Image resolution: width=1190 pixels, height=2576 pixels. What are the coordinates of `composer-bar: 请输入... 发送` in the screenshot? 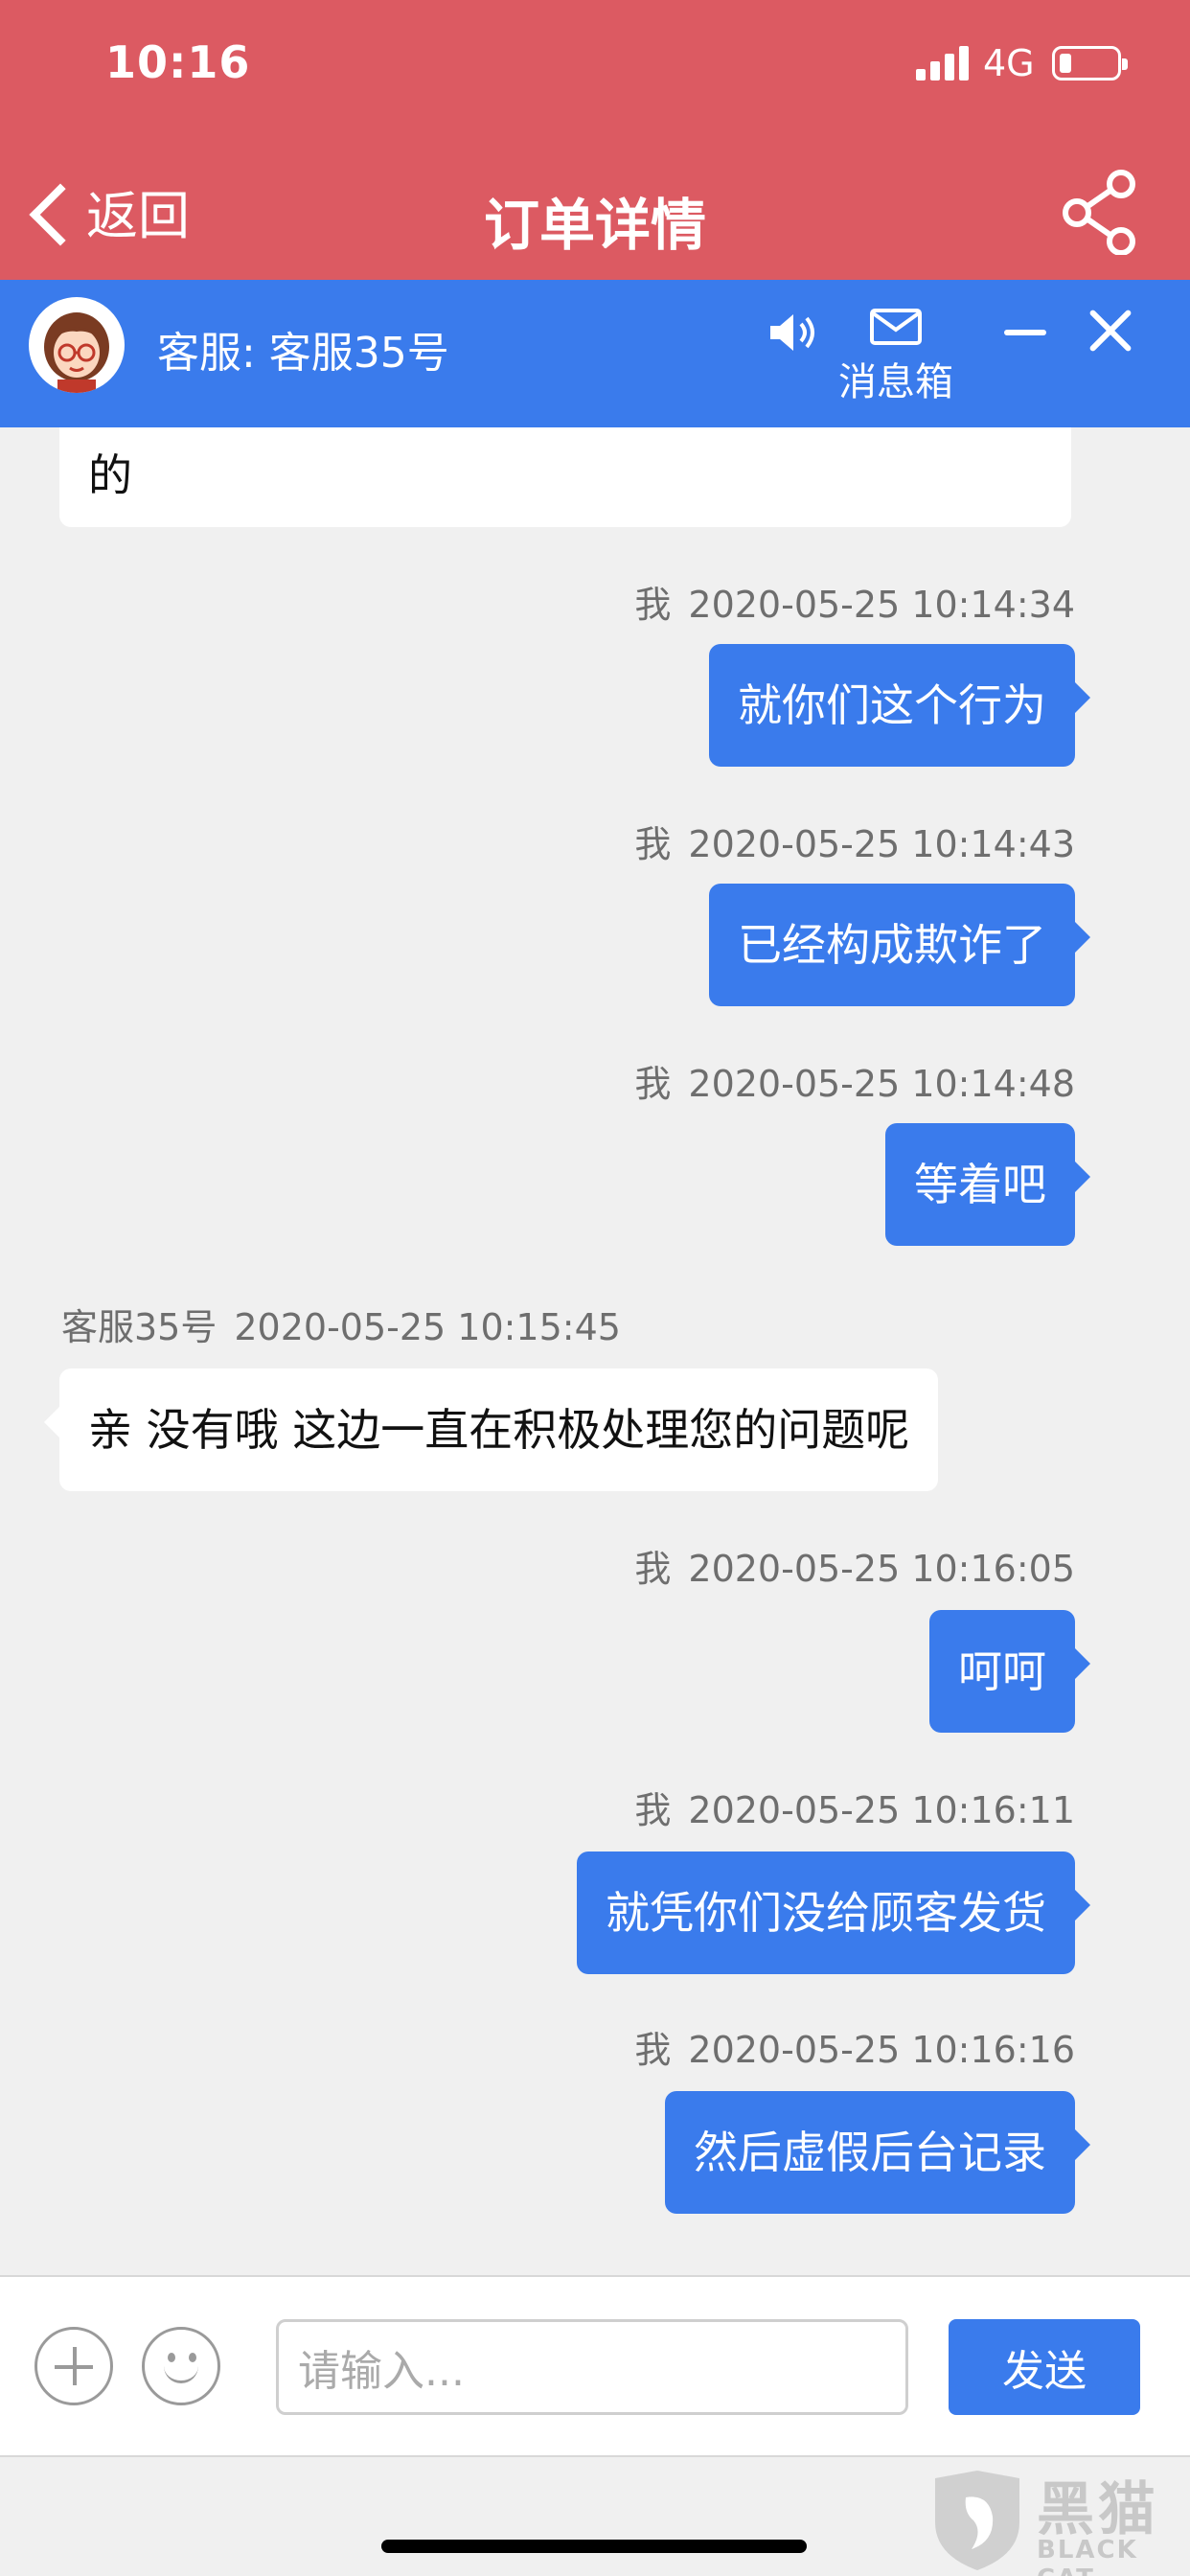 It's located at (595, 2366).